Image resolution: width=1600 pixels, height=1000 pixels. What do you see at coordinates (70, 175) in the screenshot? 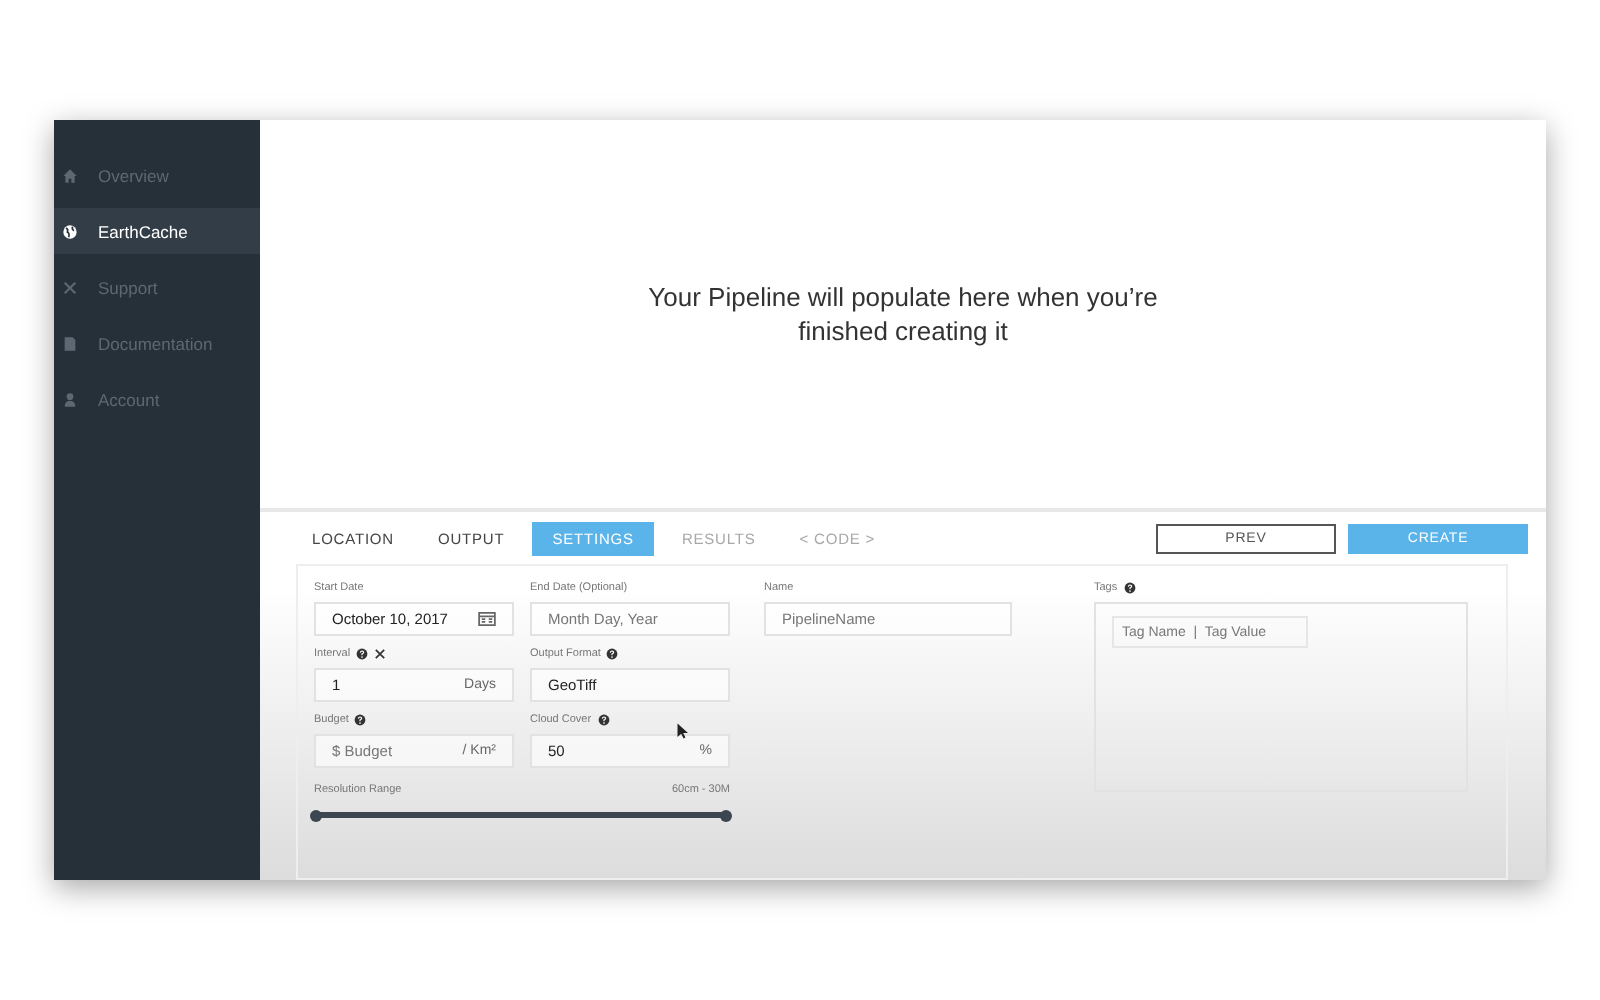
I see `home-icon` at bounding box center [70, 175].